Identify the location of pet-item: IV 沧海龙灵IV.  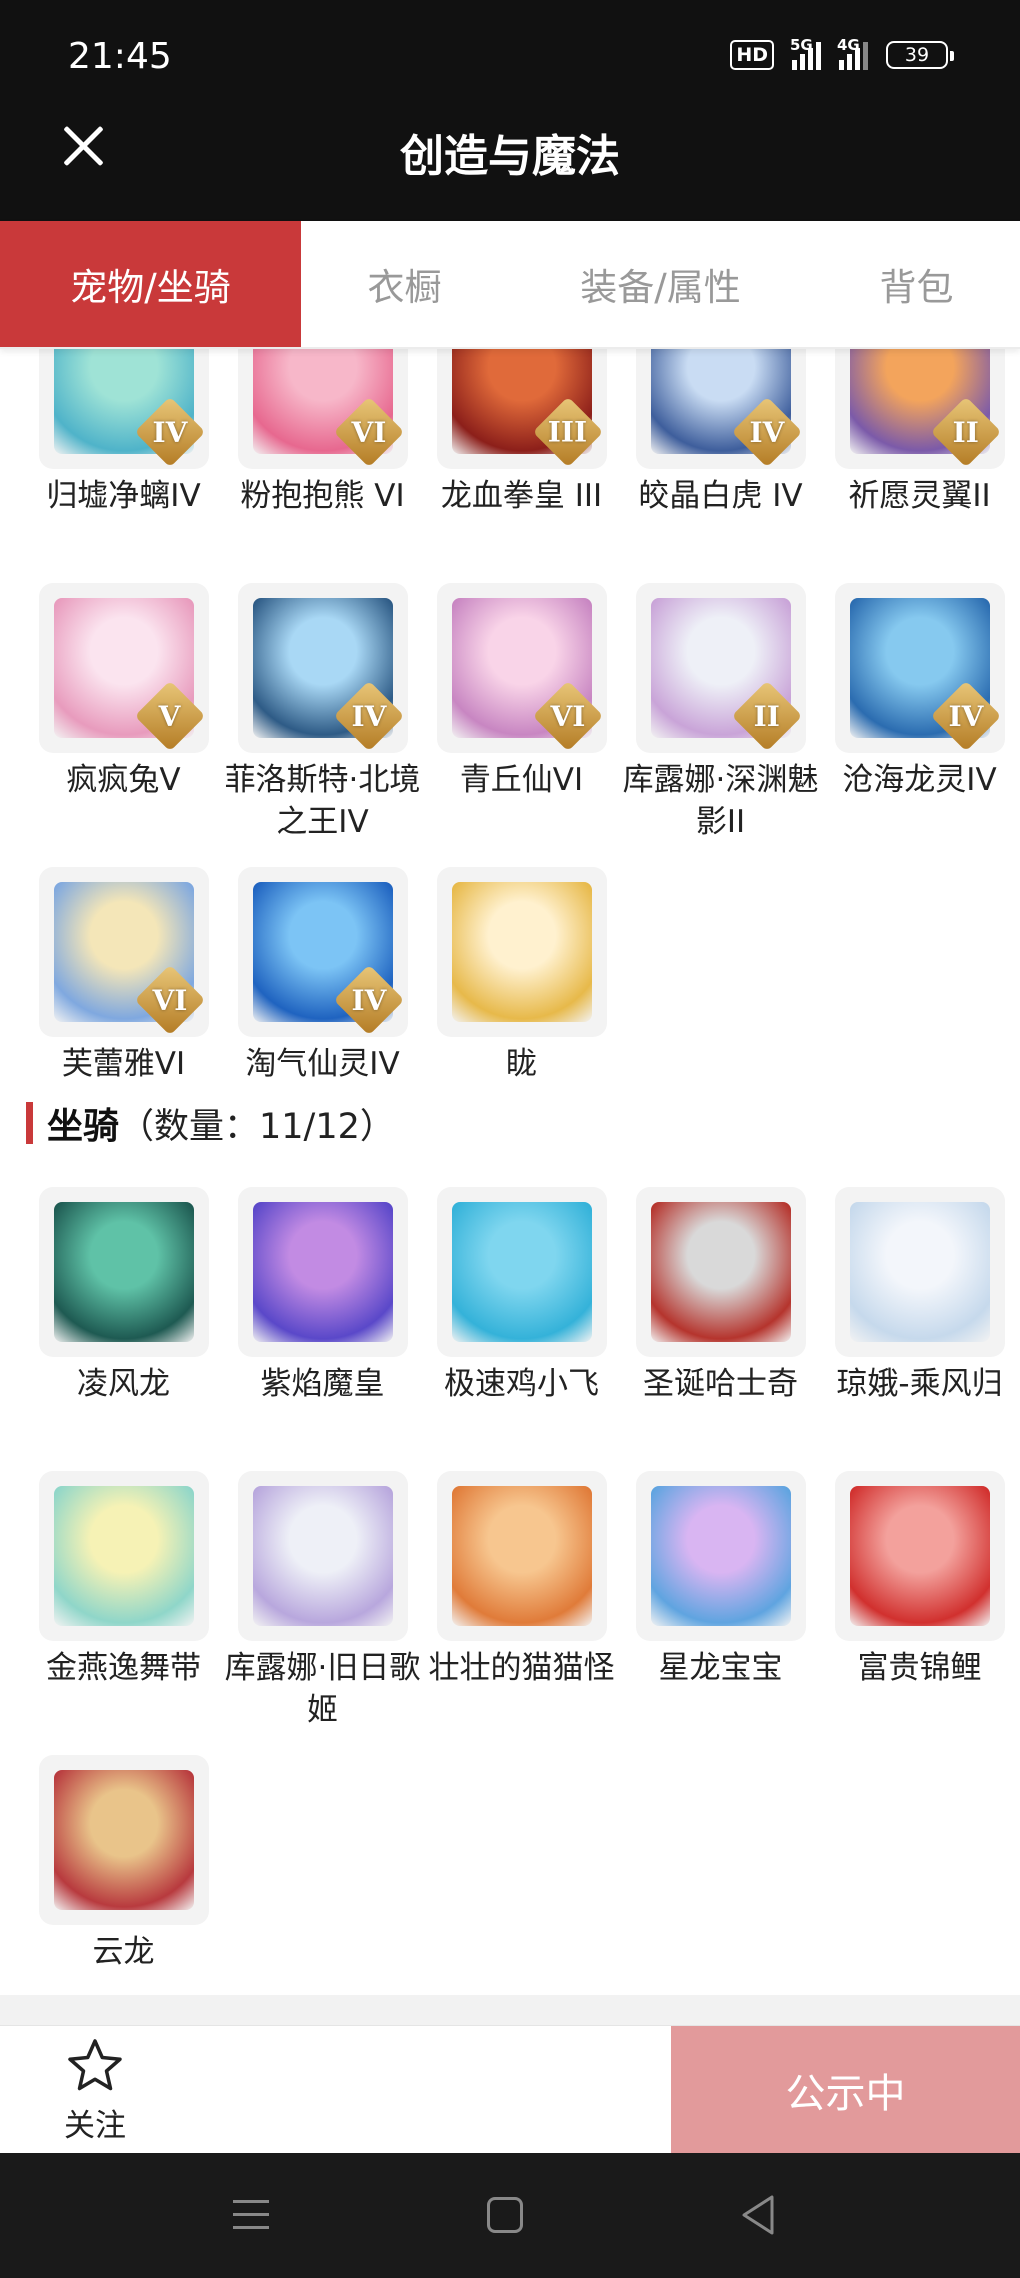
(919, 725).